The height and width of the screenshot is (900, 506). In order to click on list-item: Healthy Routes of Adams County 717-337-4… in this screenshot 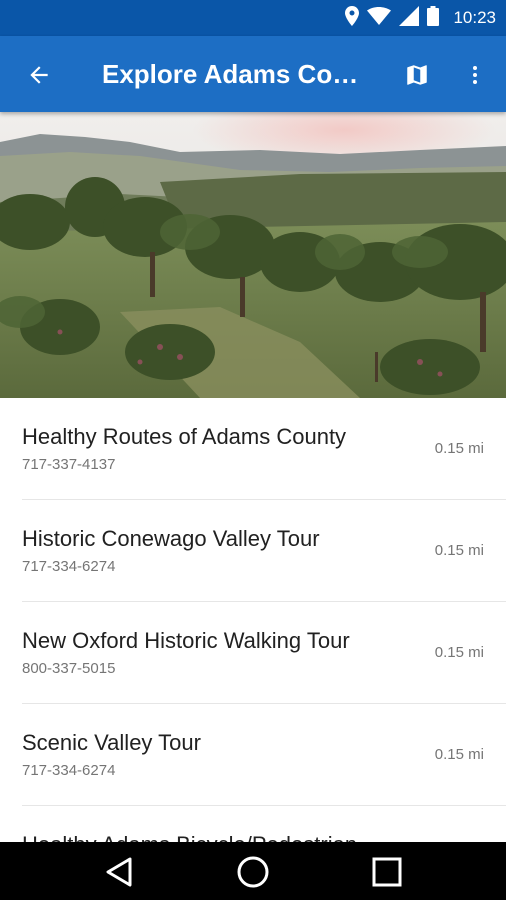, I will do `click(264, 449)`.